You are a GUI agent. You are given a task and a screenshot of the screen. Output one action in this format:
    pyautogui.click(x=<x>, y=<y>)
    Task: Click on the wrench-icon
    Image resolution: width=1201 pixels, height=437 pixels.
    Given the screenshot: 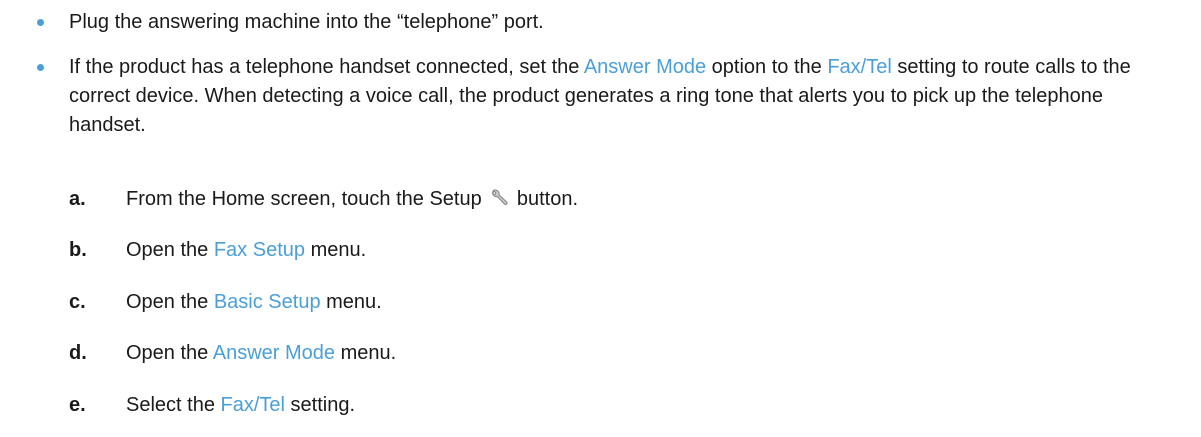 What is the action you would take?
    pyautogui.click(x=500, y=197)
    